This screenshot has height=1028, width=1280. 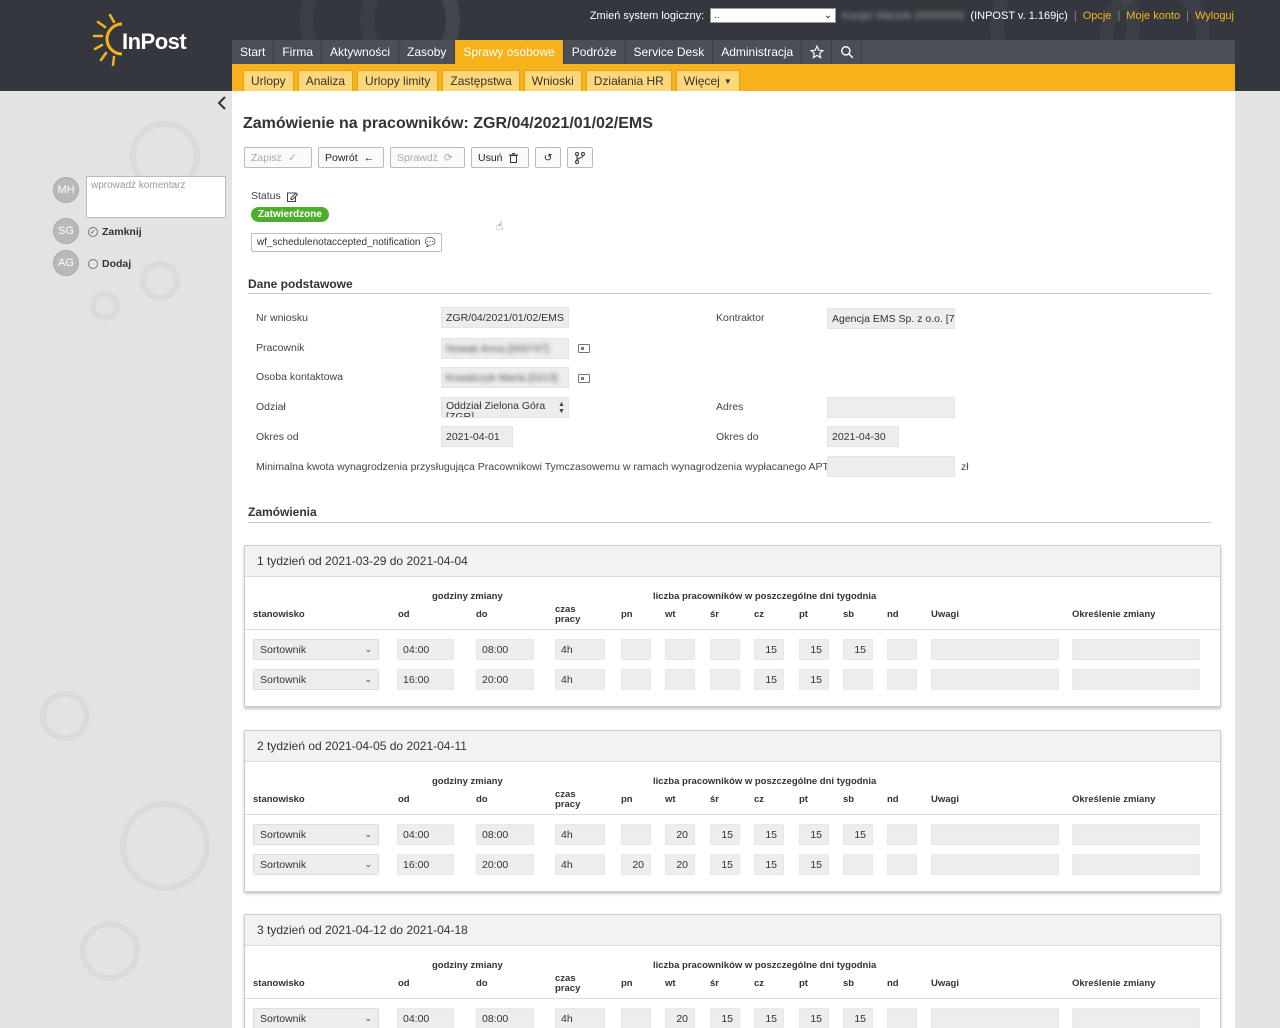 What do you see at coordinates (1153, 16) in the screenshot?
I see `my-account-link: Moje konto` at bounding box center [1153, 16].